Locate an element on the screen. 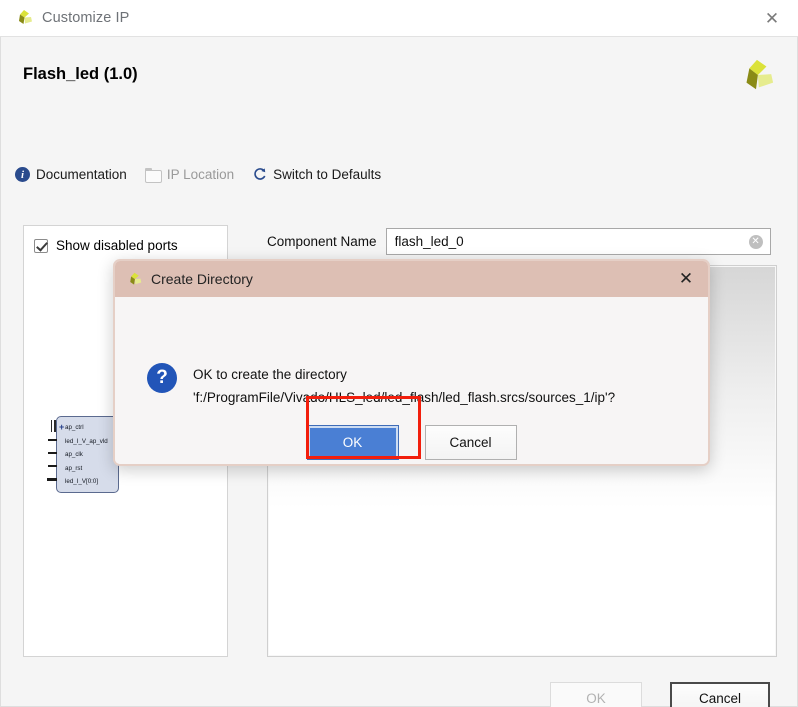 This screenshot has height=707, width=798. dialog-xilinx-logo-icon is located at coordinates (134, 279).